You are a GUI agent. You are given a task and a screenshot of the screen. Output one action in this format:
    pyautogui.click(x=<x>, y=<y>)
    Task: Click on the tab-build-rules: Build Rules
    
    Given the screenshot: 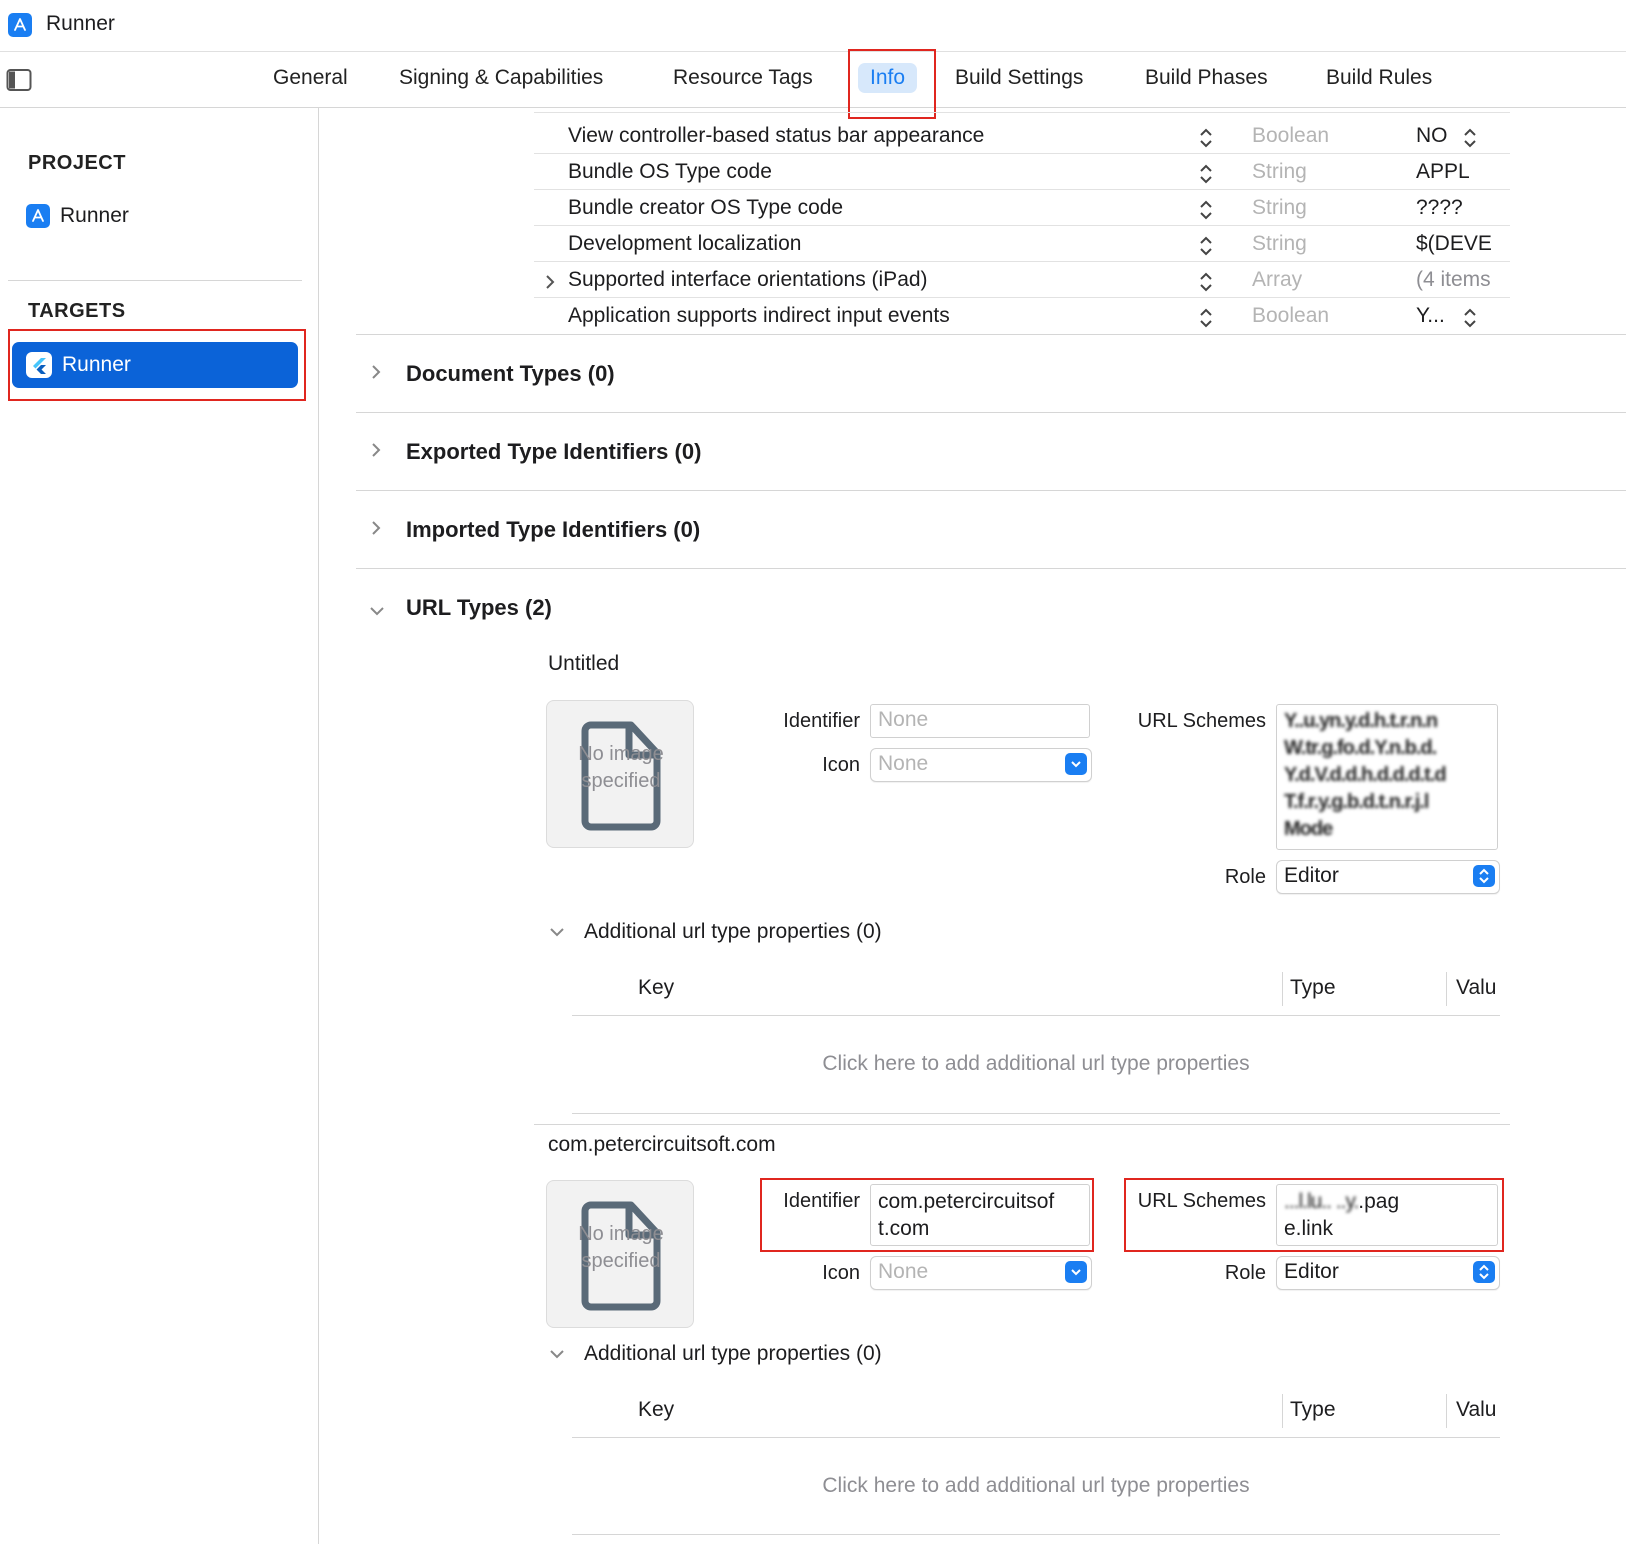 What is the action you would take?
    pyautogui.click(x=1379, y=78)
    